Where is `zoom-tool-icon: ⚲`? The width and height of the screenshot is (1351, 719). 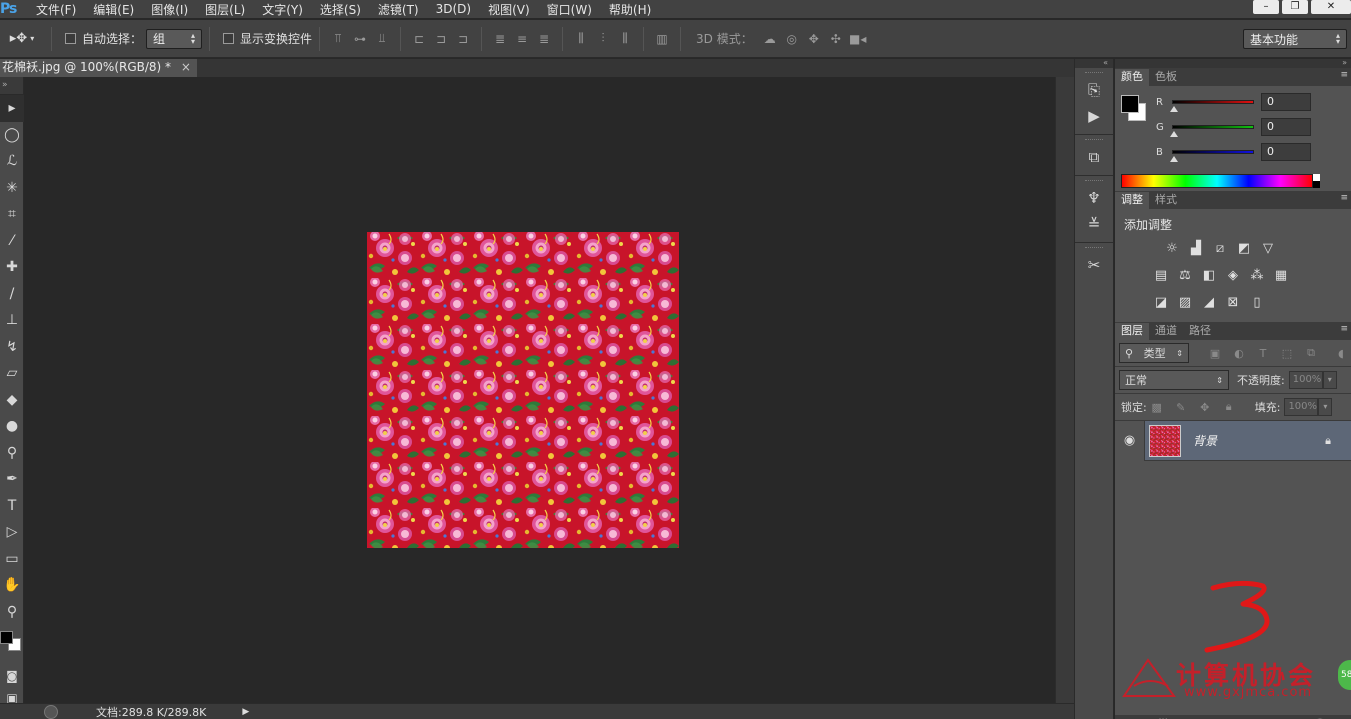 zoom-tool-icon: ⚲ is located at coordinates (12, 612).